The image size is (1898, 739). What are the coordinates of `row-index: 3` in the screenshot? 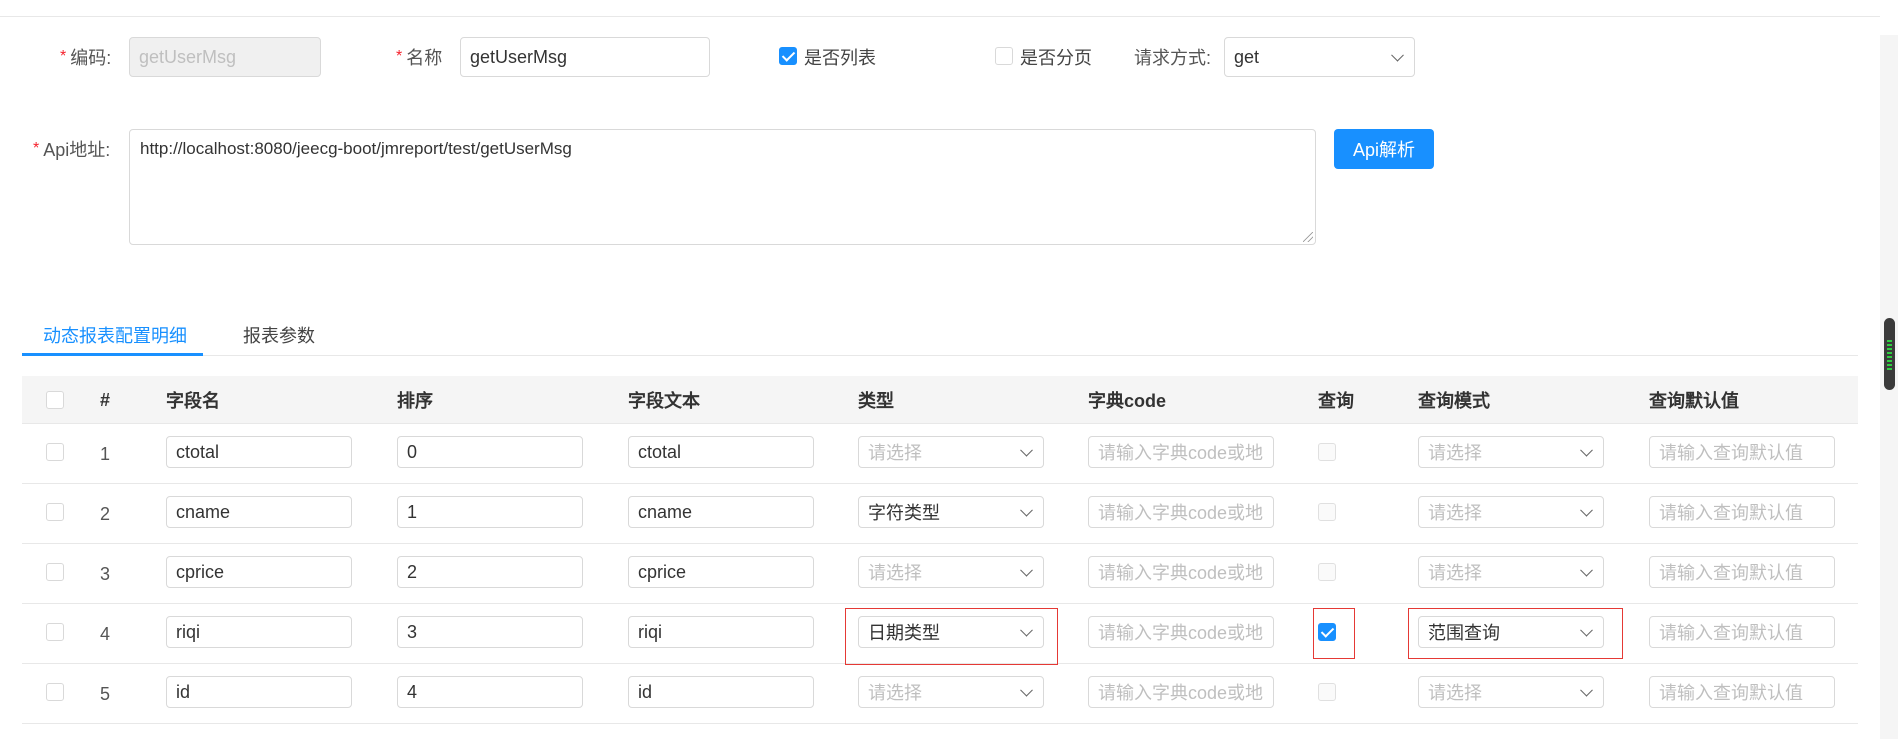 It's located at (105, 573).